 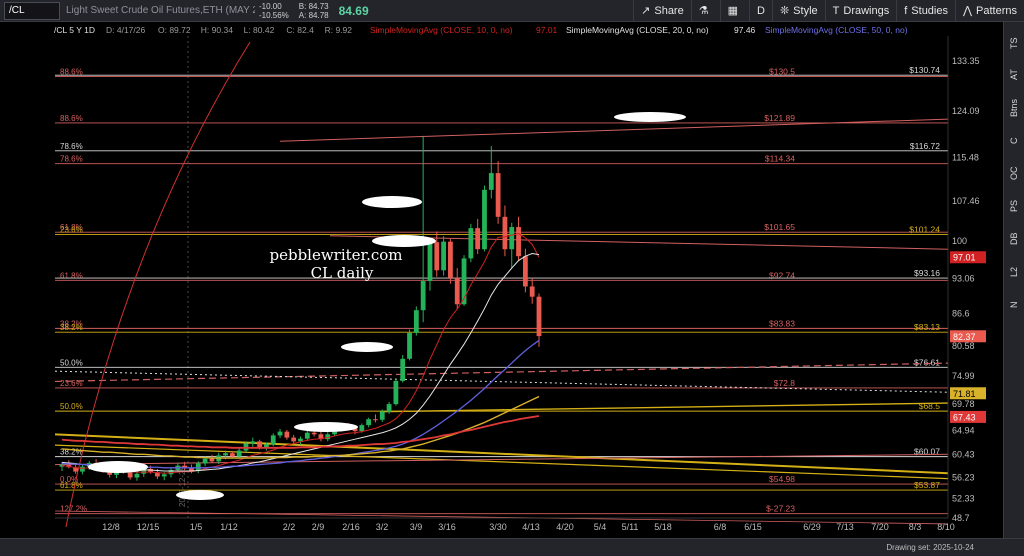 I want to click on x-tick-label: 5/11, so click(x=630, y=527).